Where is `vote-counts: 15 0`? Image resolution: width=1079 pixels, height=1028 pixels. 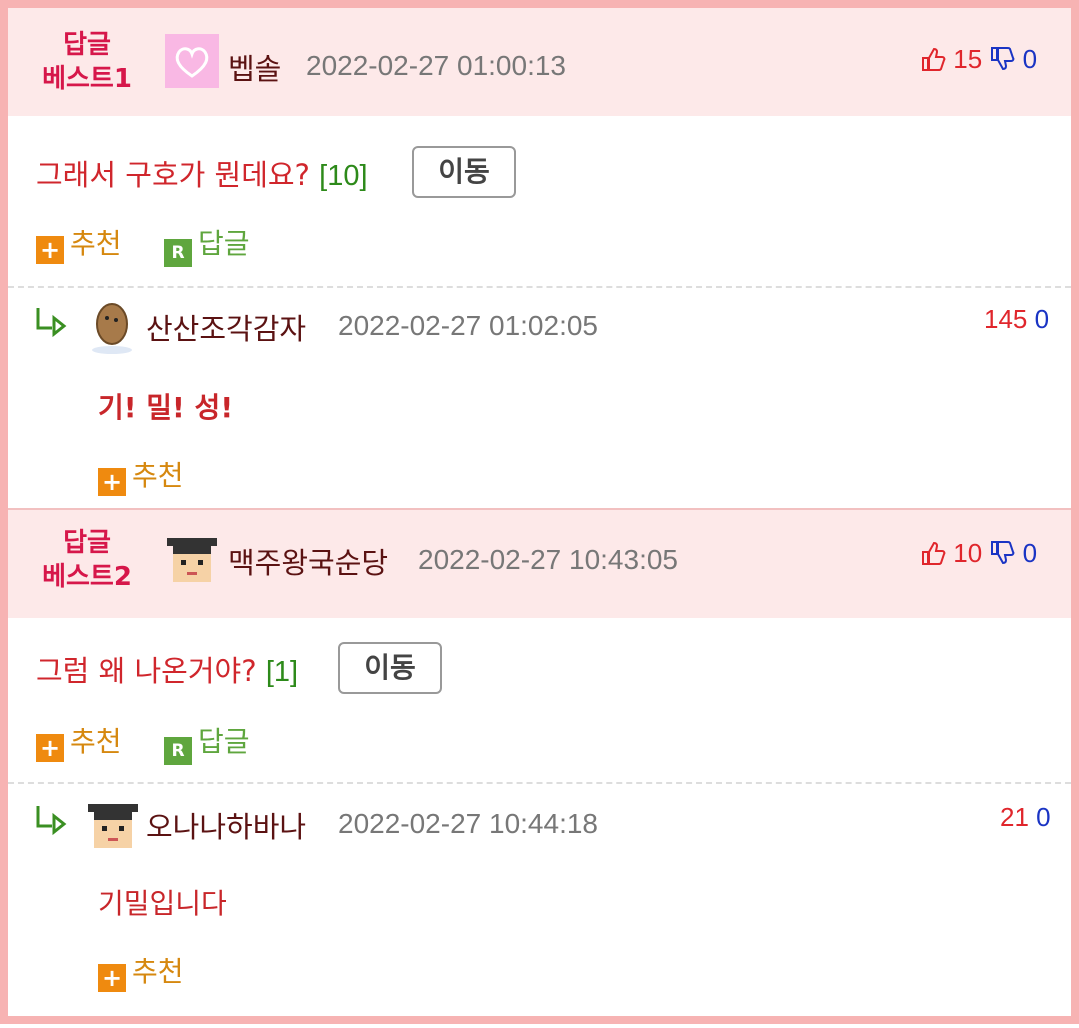 vote-counts: 15 0 is located at coordinates (978, 59).